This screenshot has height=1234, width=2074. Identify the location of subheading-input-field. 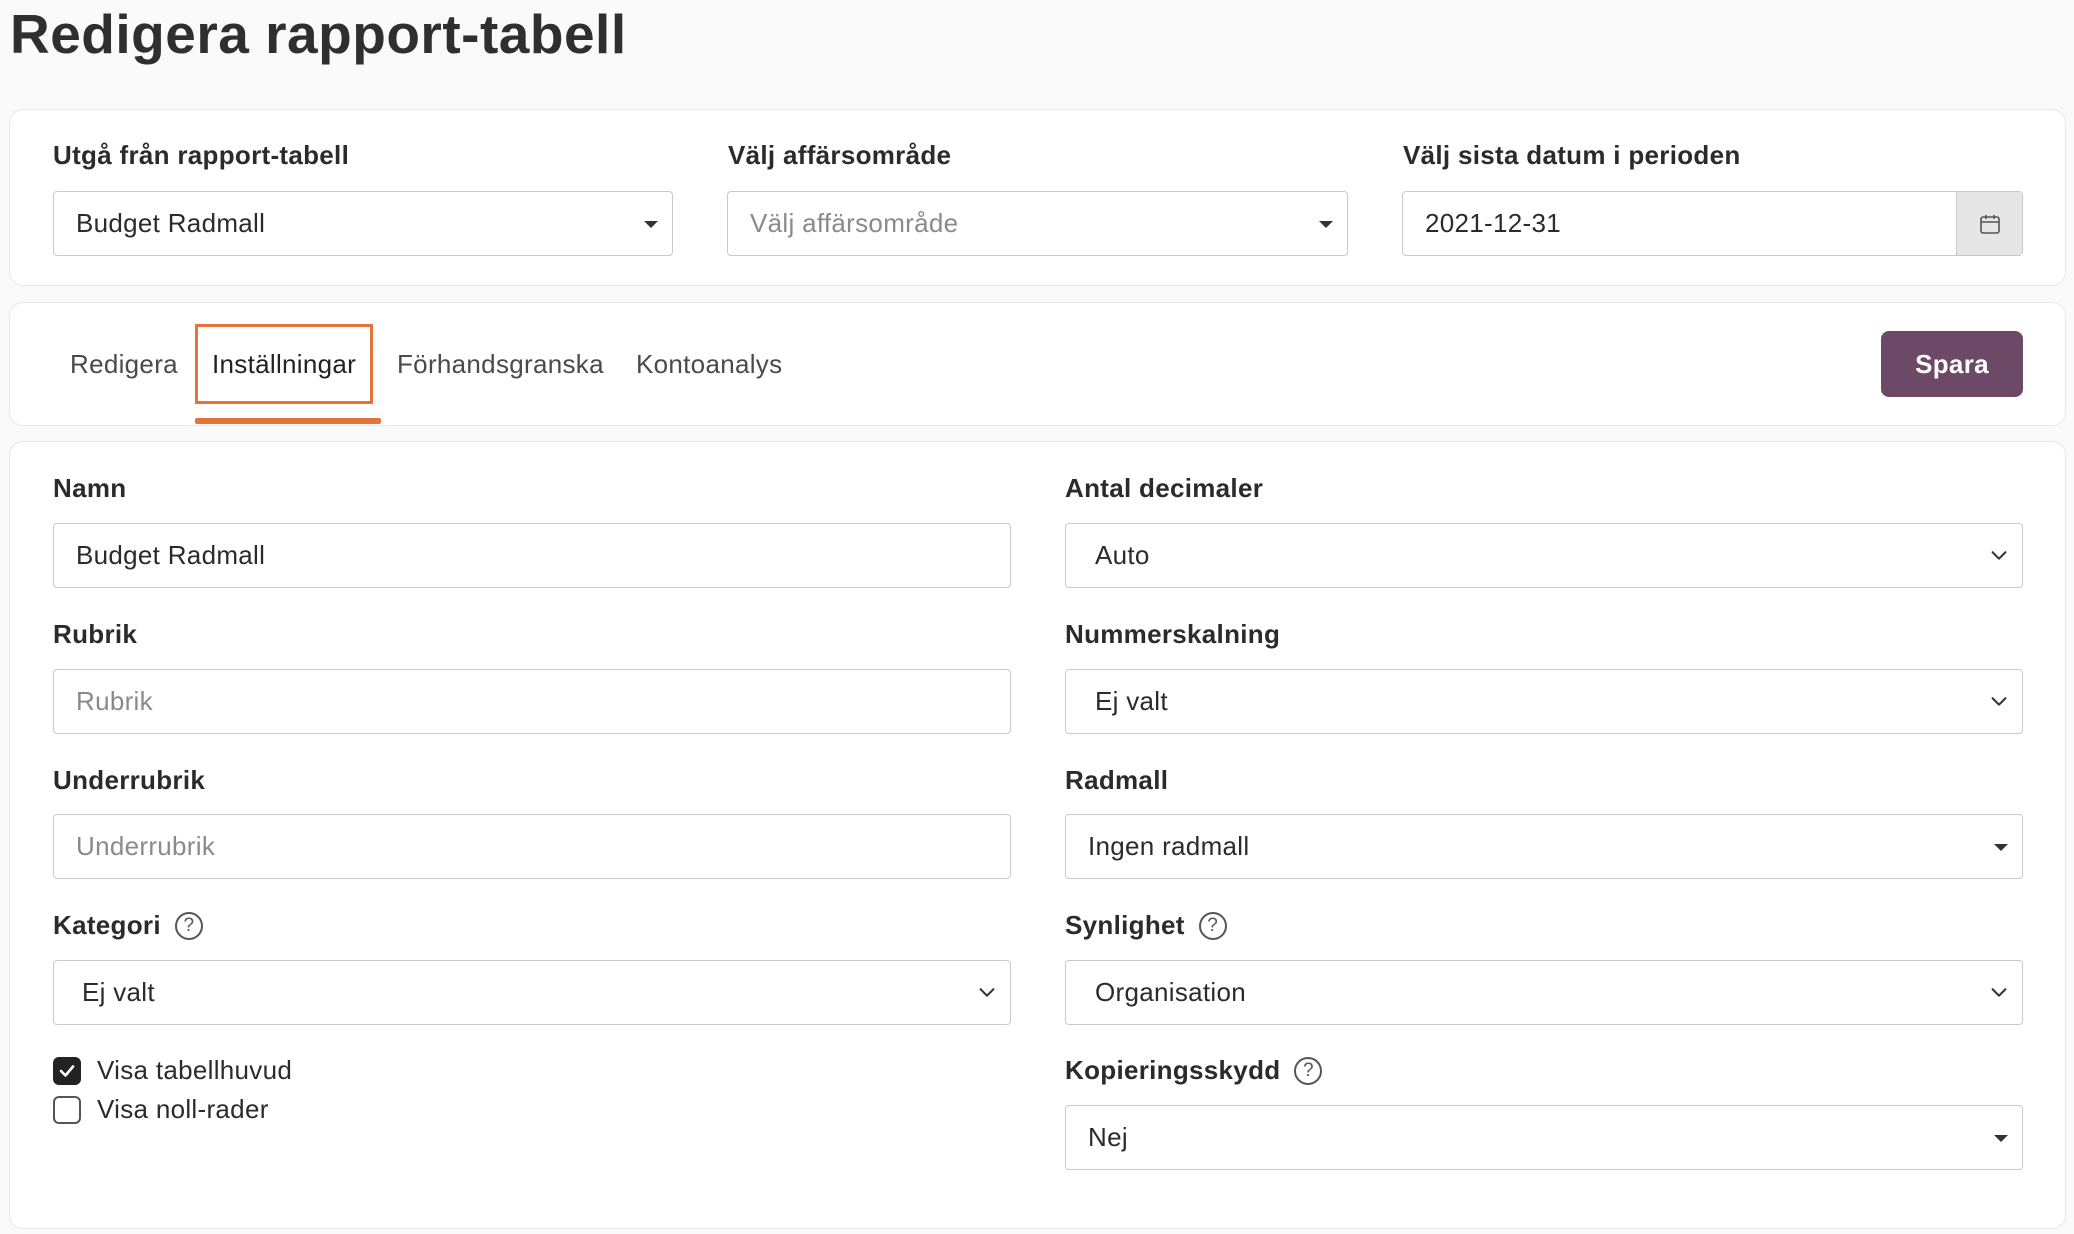
(543, 846).